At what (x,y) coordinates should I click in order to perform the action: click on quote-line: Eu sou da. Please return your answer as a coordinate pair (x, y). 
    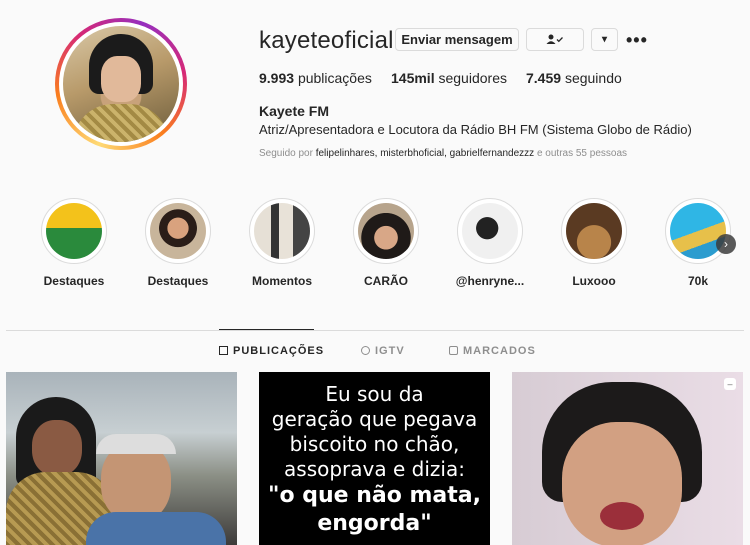
    Looking at the image, I should click on (374, 394).